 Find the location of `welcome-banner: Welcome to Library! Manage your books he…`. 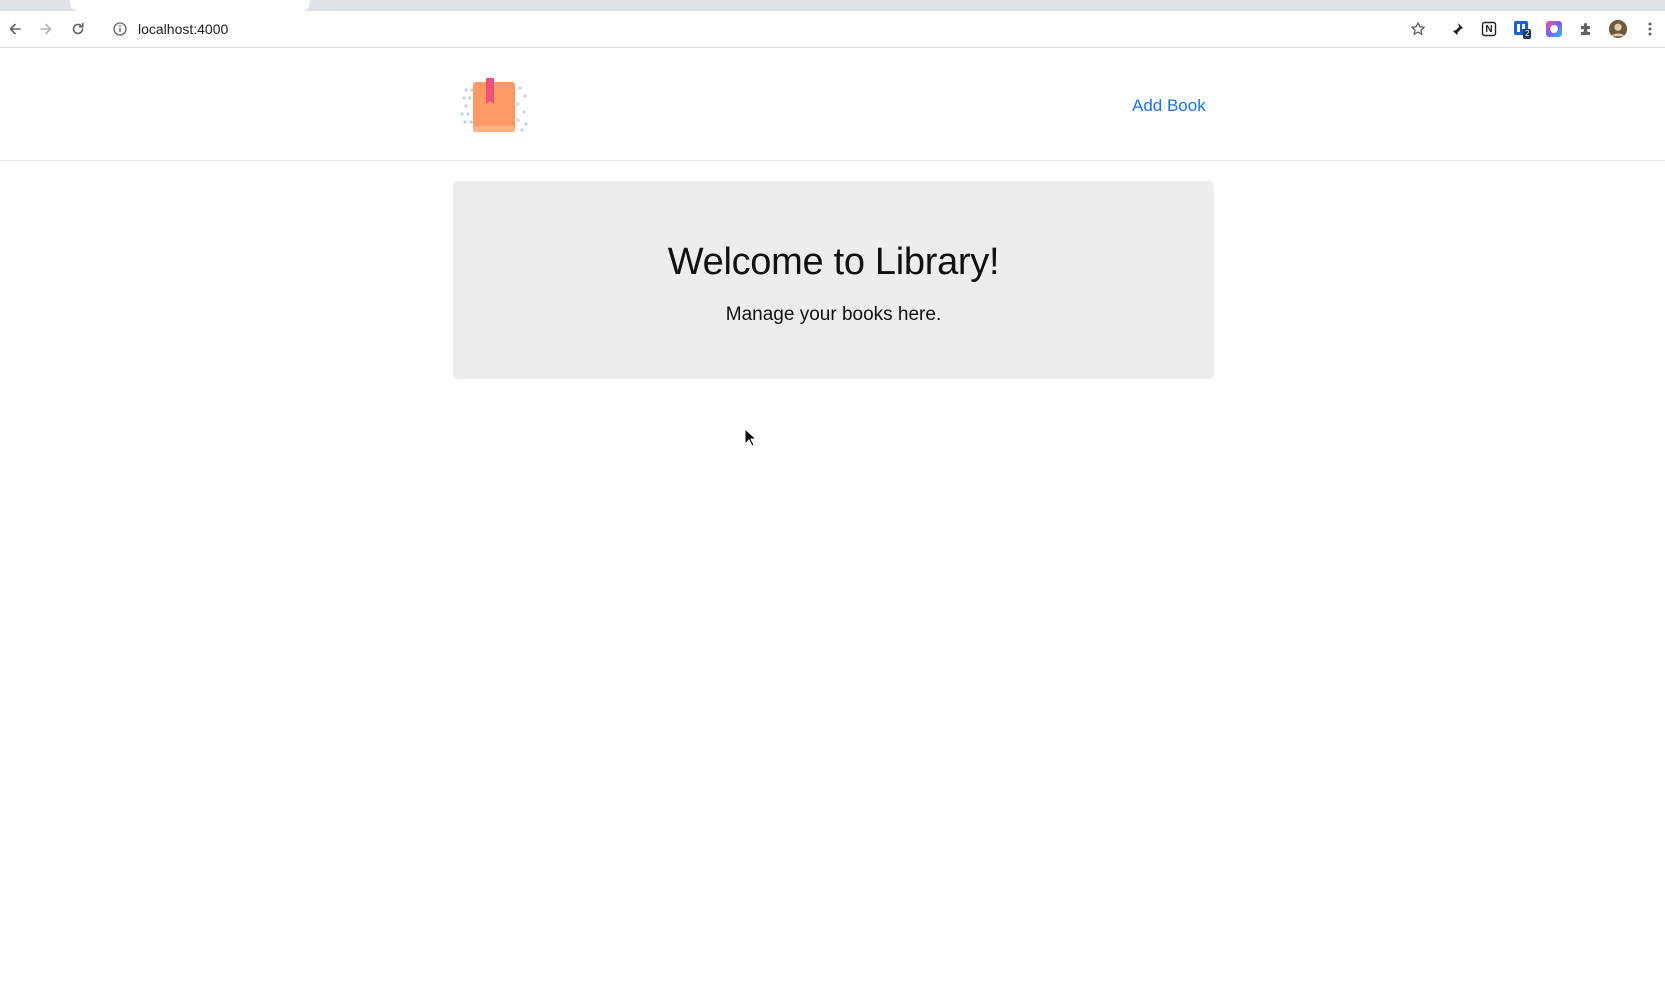

welcome-banner: Welcome to Library! Manage your books he… is located at coordinates (833, 280).